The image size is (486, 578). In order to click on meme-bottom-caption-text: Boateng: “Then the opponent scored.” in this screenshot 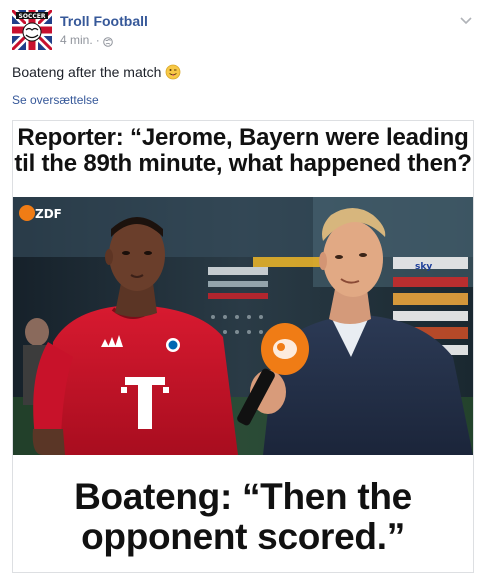, I will do `click(243, 516)`.